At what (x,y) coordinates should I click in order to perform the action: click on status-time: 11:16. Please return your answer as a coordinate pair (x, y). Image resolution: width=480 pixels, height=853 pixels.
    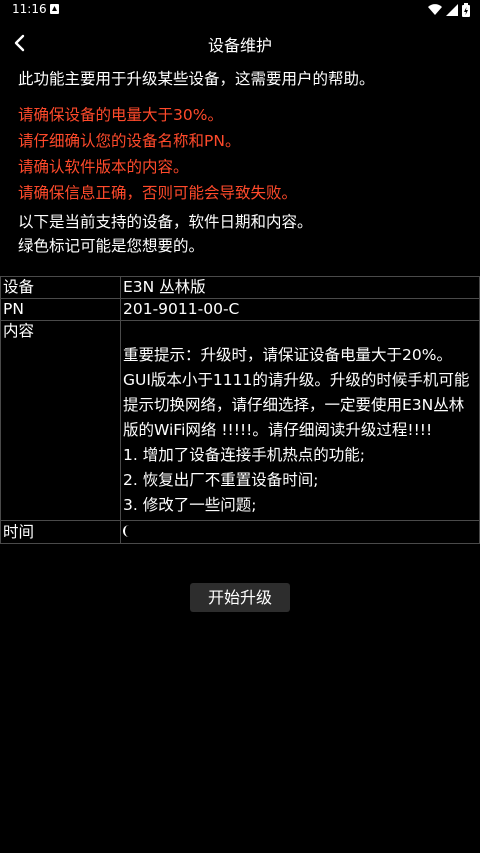
    Looking at the image, I should click on (29, 9).